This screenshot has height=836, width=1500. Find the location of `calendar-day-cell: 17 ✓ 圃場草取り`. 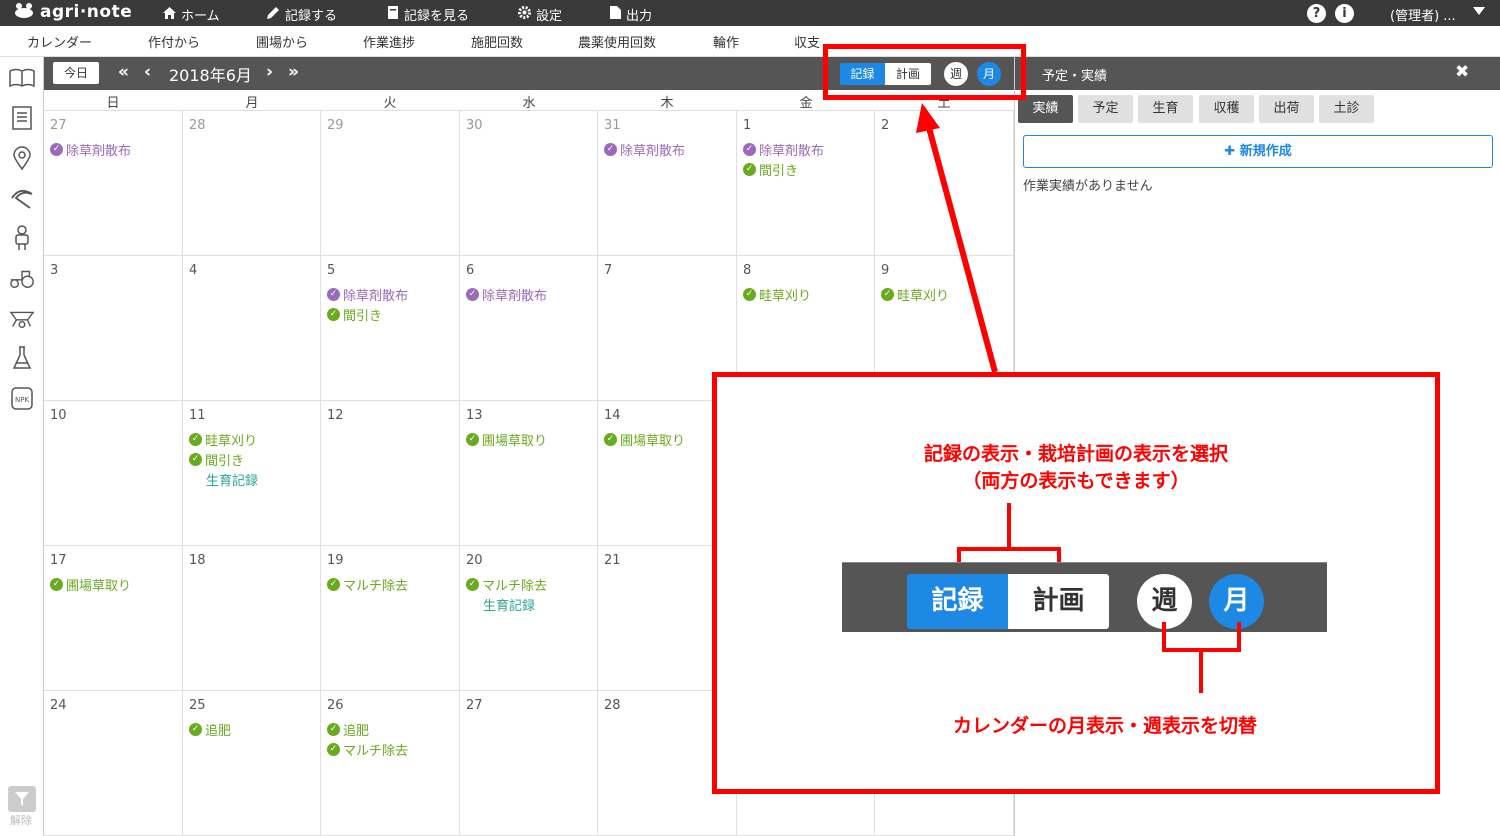

calendar-day-cell: 17 ✓ 圃場草取り is located at coordinates (113, 618).